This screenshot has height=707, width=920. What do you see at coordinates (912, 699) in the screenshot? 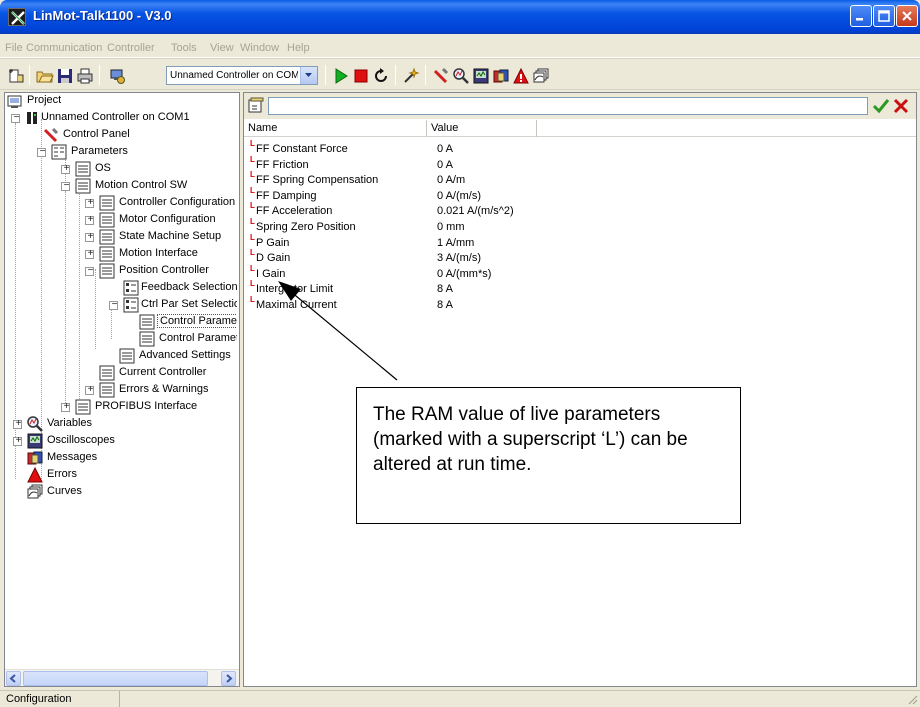
I see `resize-grip-icon` at bounding box center [912, 699].